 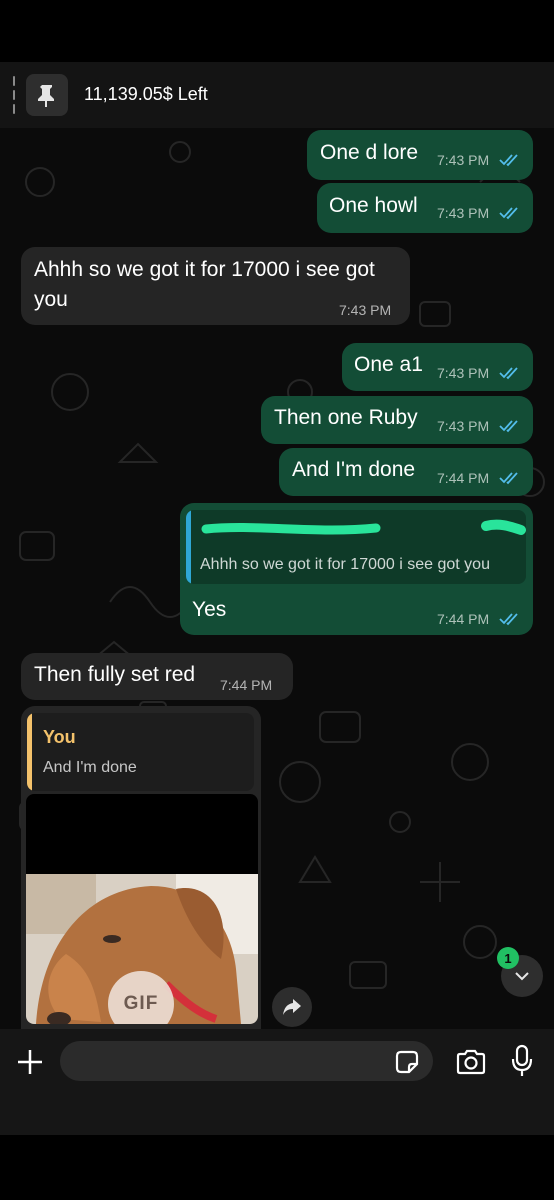 I want to click on quote-text: And I'm done, so click(x=90, y=767).